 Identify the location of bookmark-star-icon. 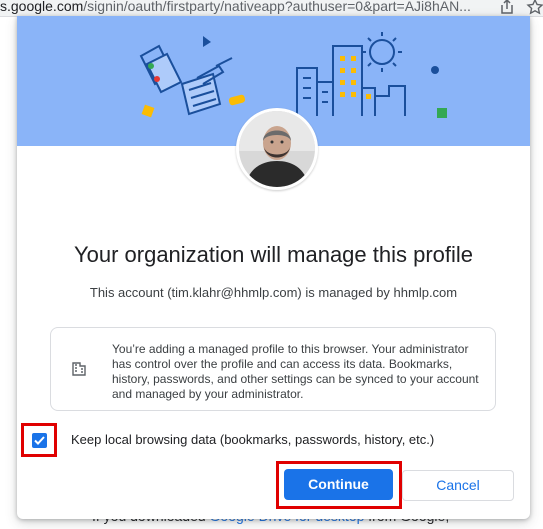
(534, 8).